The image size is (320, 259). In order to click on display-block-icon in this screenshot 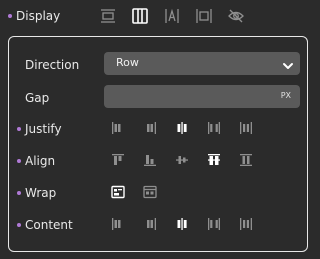, I will do `click(108, 16)`.